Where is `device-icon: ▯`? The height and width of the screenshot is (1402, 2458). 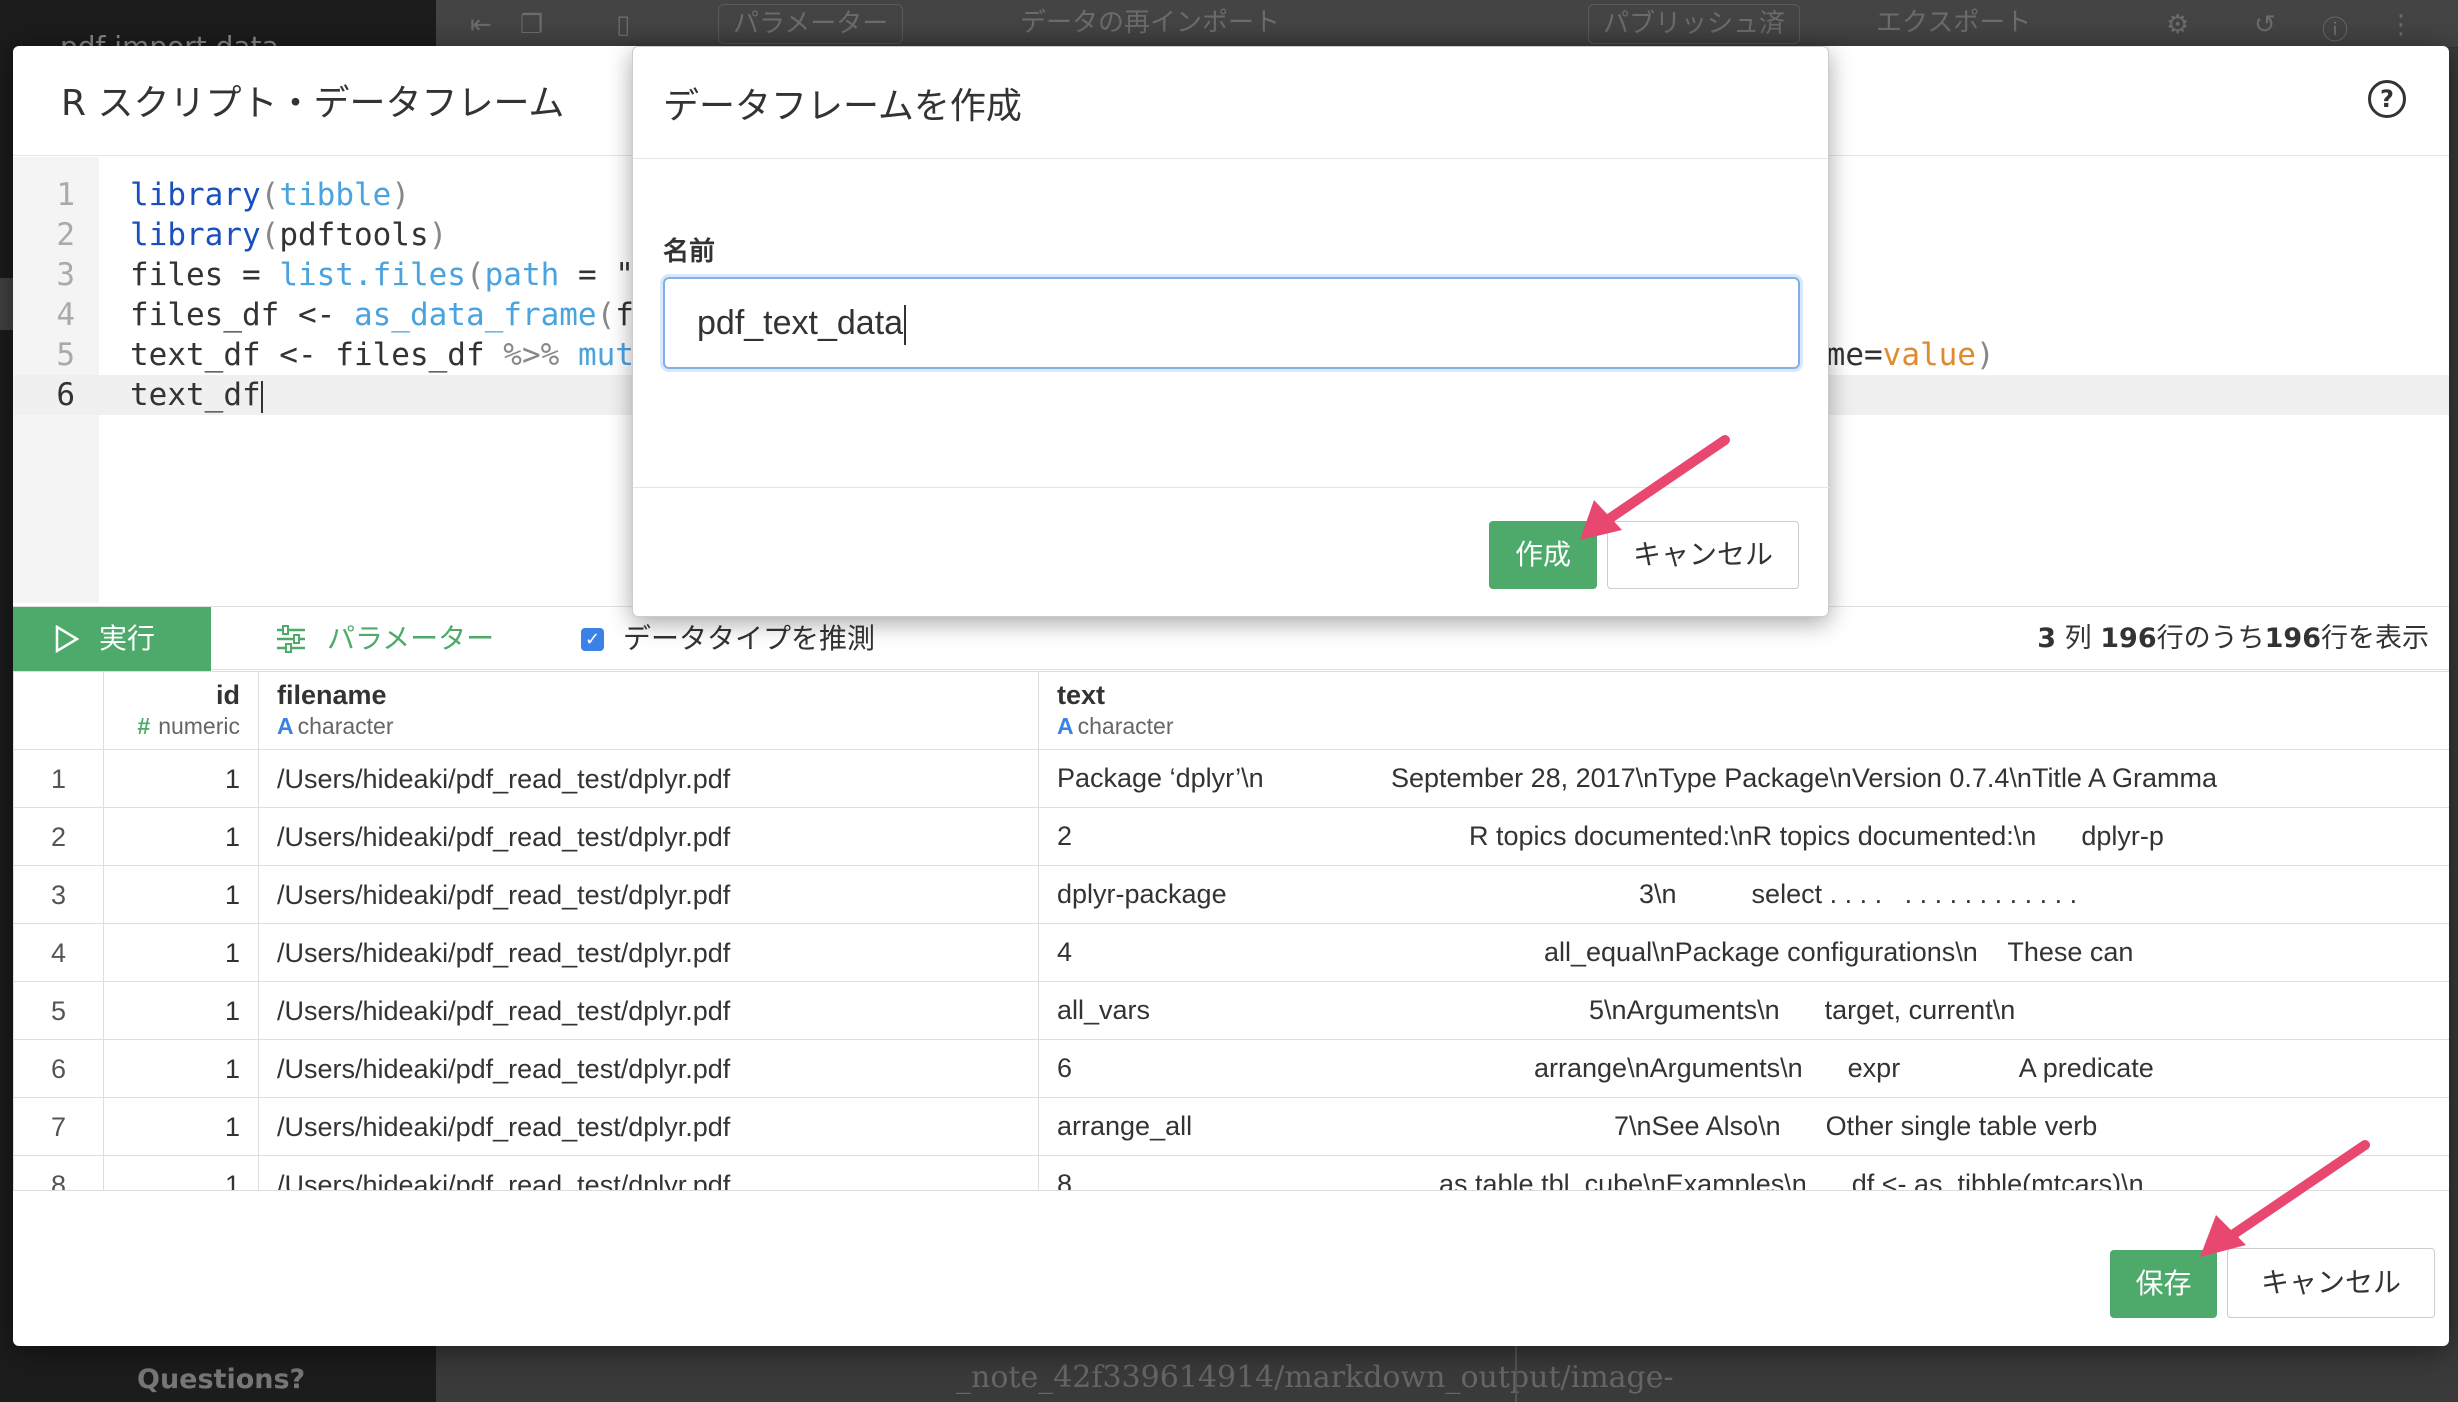
device-icon: ▯ is located at coordinates (623, 25).